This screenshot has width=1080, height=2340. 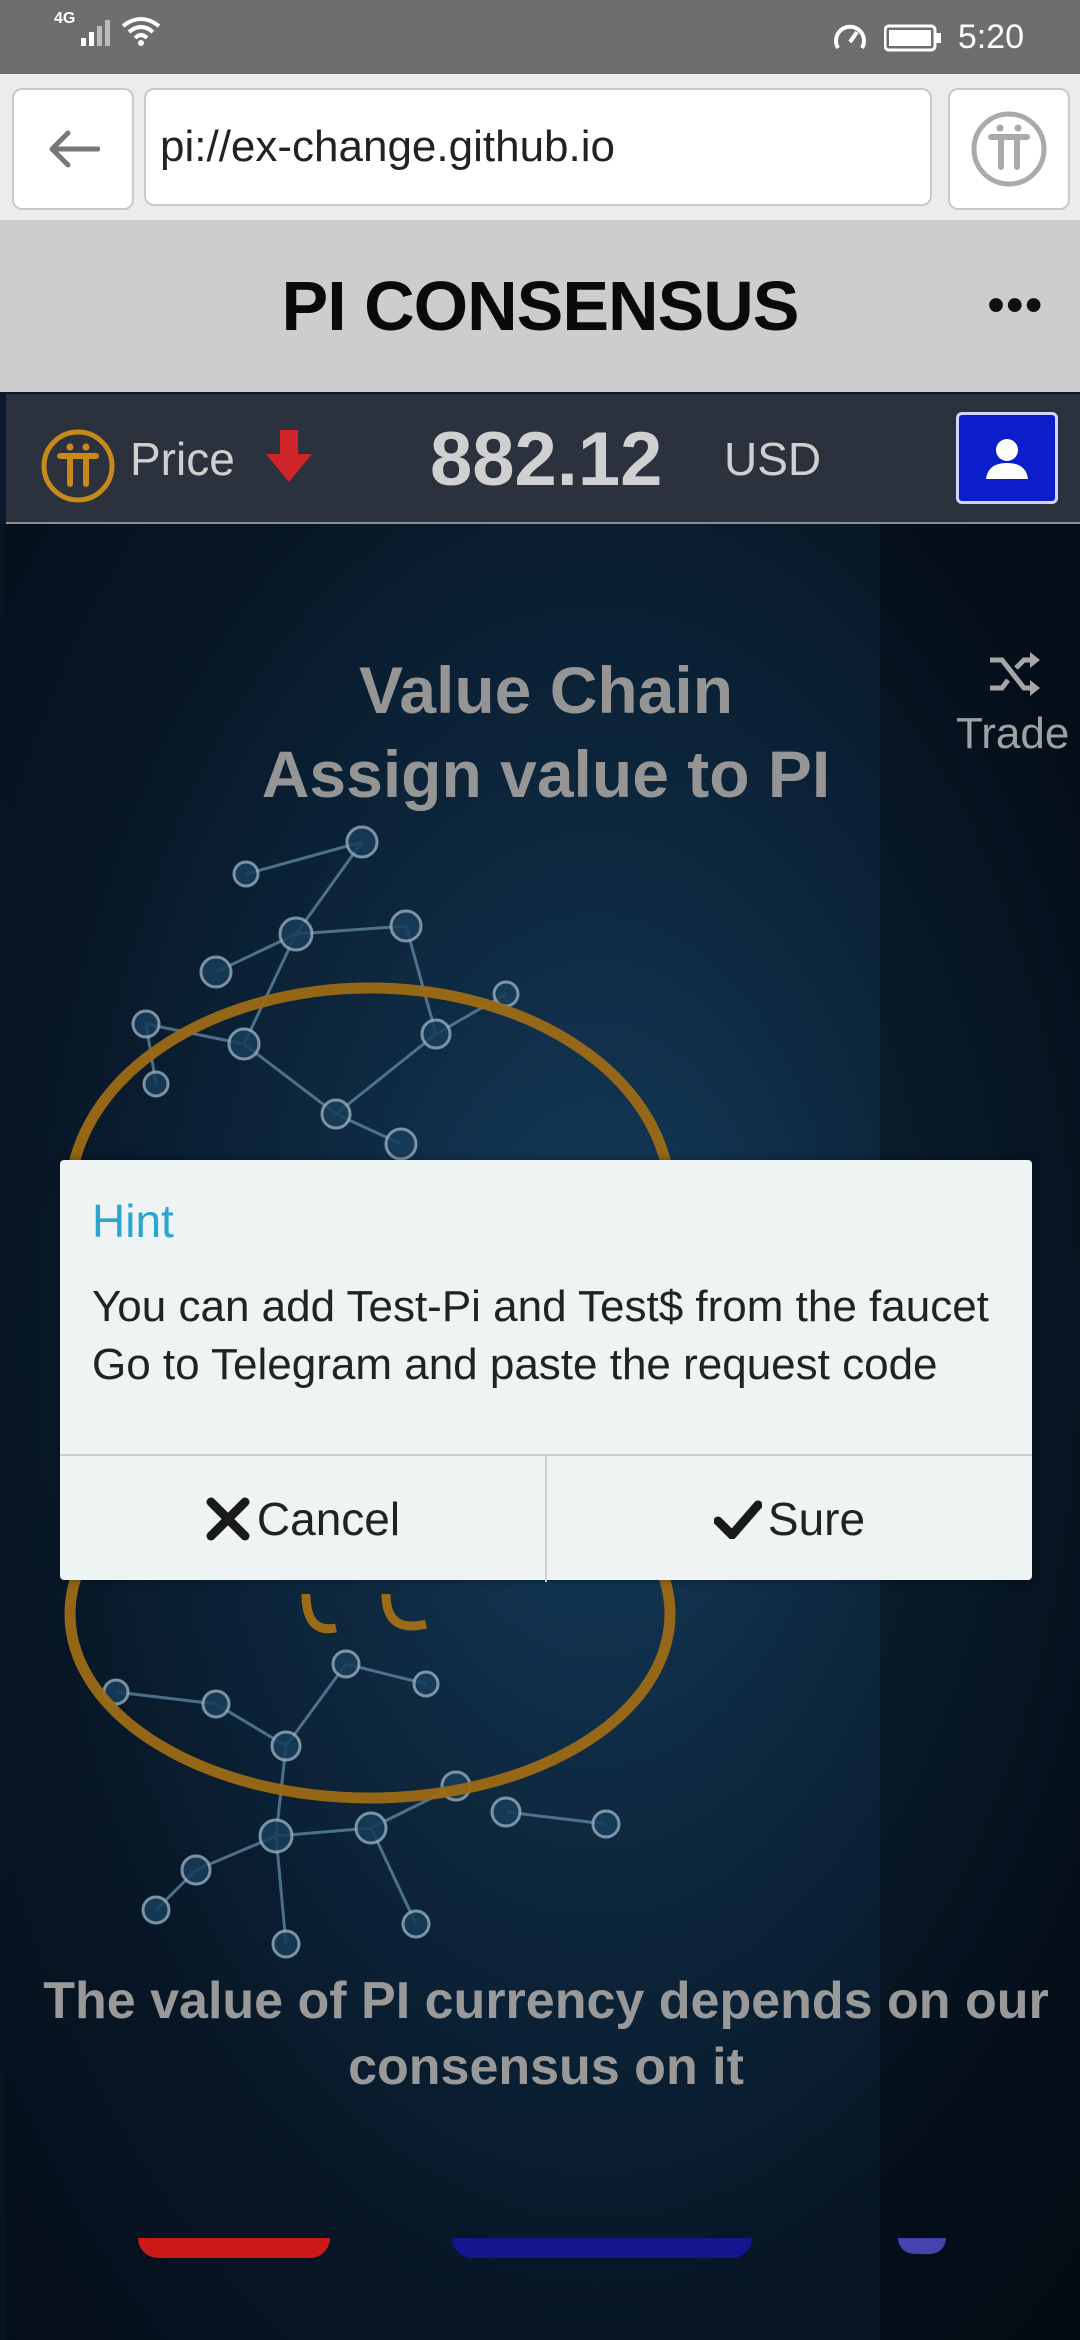 I want to click on network-type: 4G, so click(x=65, y=18).